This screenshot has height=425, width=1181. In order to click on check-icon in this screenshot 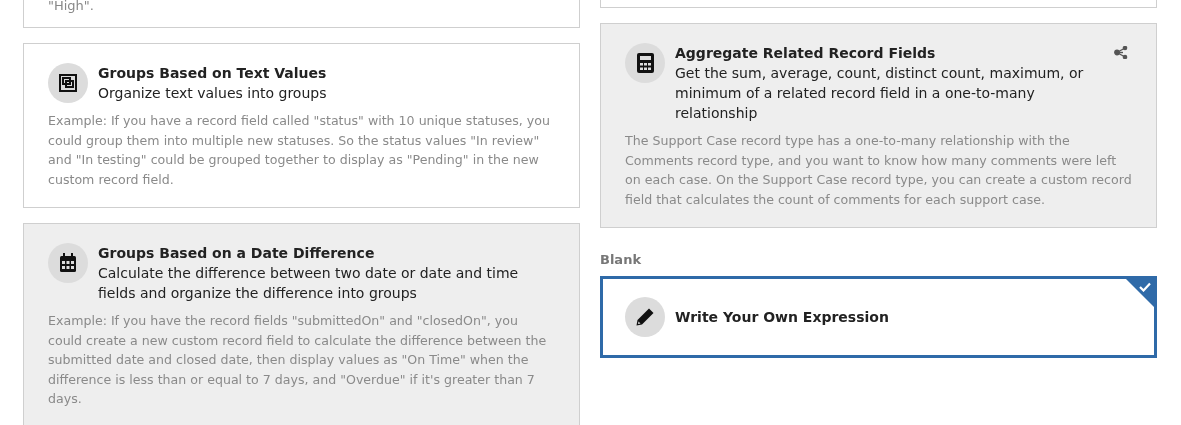, I will do `click(1145, 287)`.